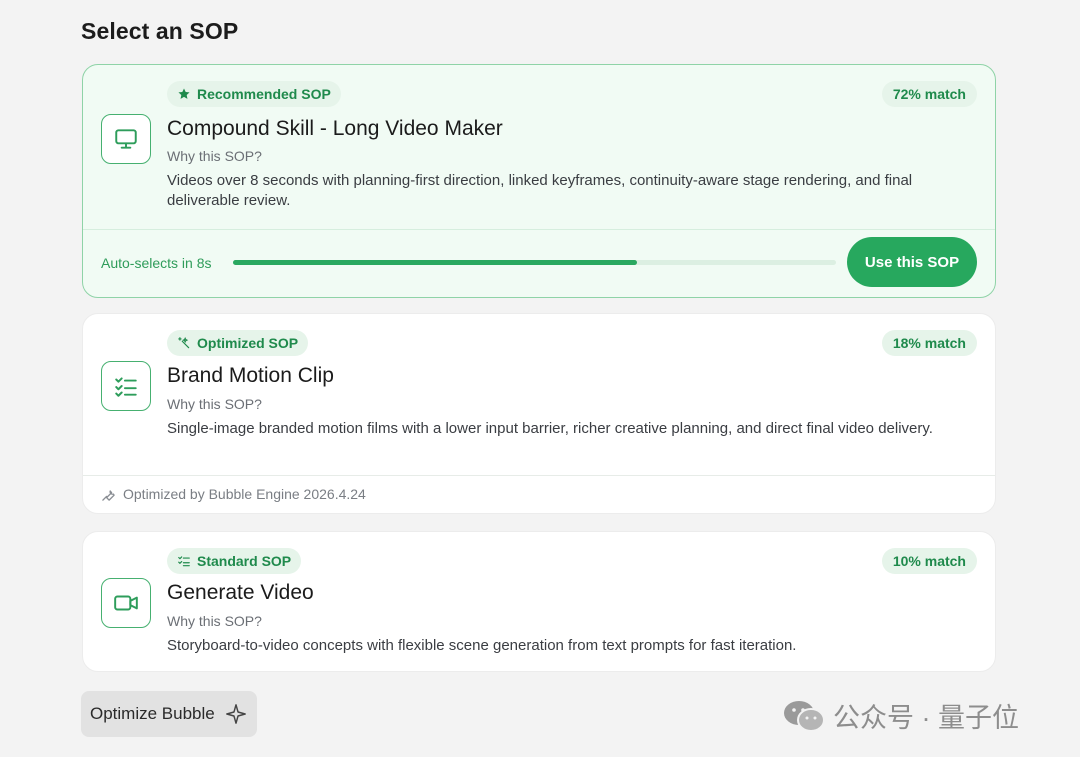 The image size is (1080, 757). What do you see at coordinates (126, 603) in the screenshot?
I see `video-camera-icon` at bounding box center [126, 603].